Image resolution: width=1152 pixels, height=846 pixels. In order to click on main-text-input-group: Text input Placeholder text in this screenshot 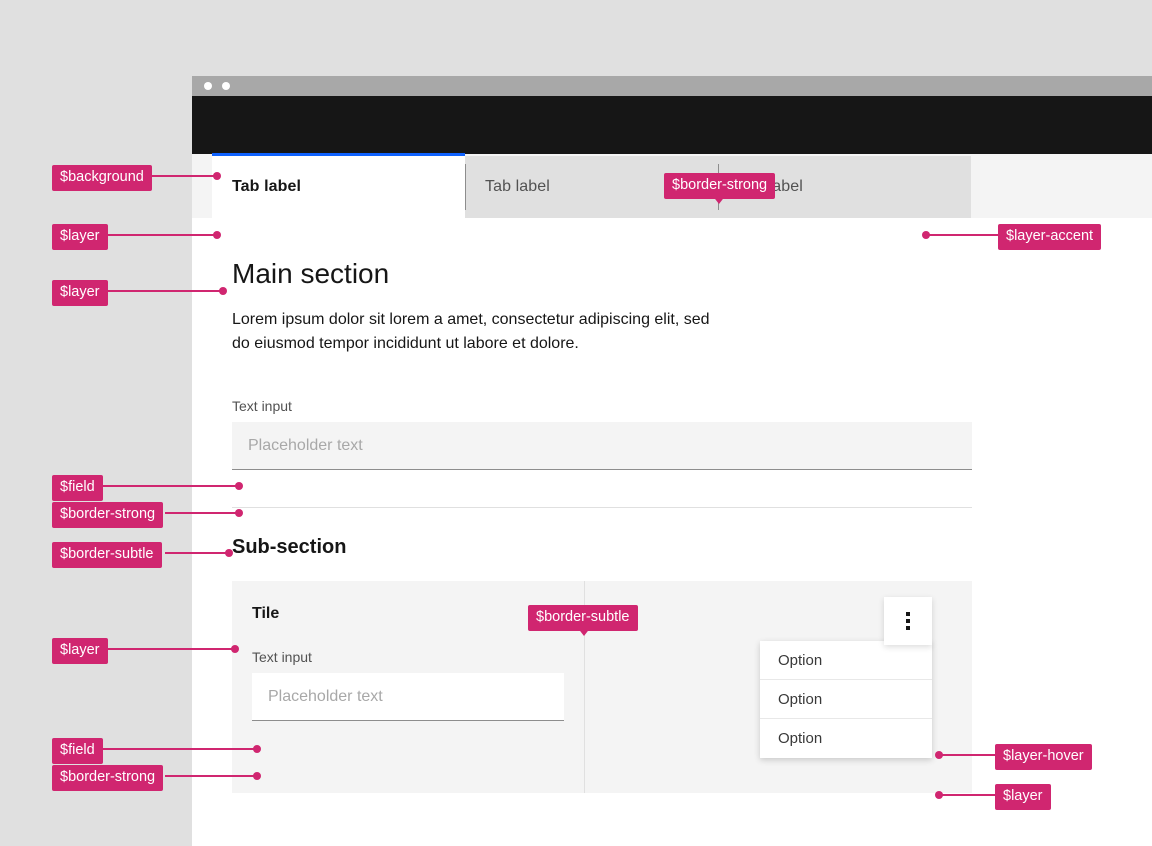, I will do `click(602, 434)`.